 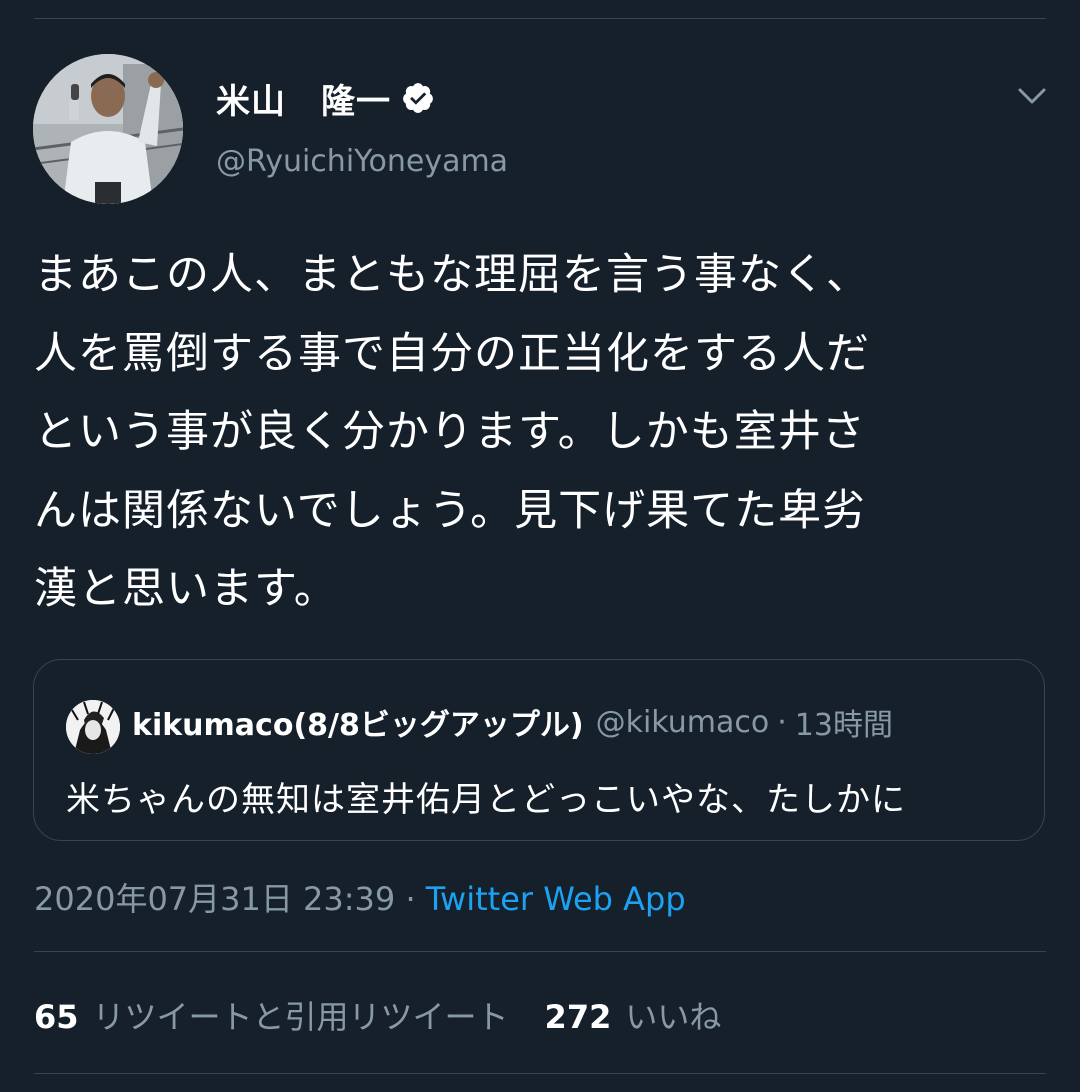 What do you see at coordinates (578, 1017) in the screenshot?
I see `likes-count: 272` at bounding box center [578, 1017].